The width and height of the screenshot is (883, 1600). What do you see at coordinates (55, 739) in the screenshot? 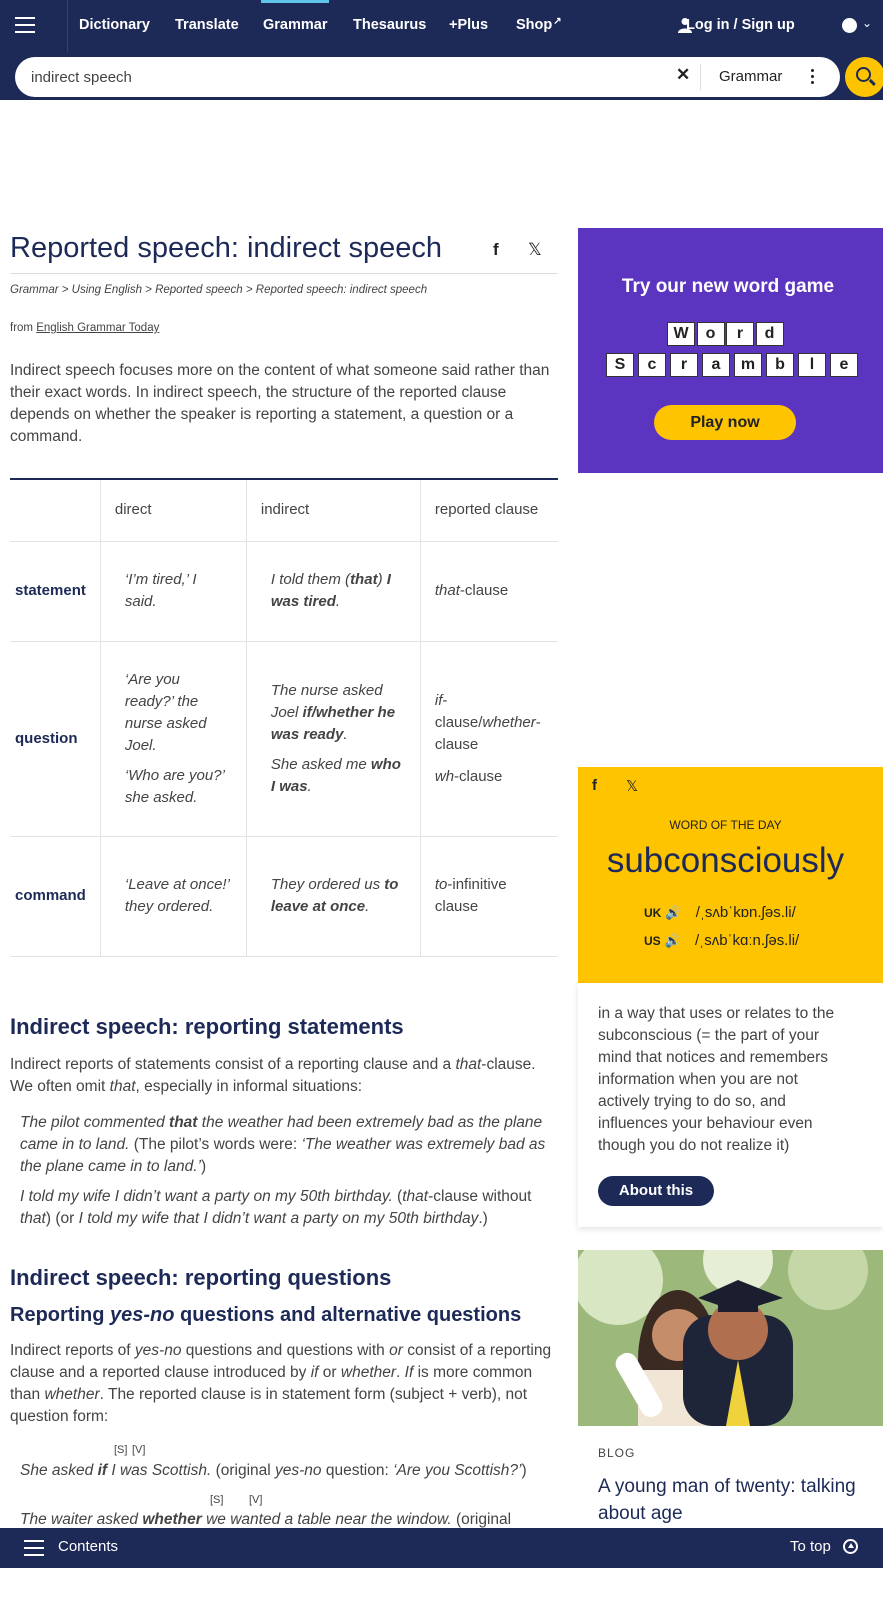
I see `row-label: question` at bounding box center [55, 739].